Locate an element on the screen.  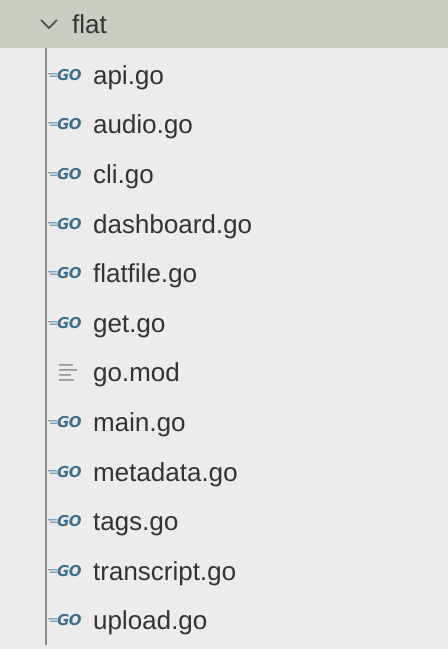
chevron-icon is located at coordinates (49, 24).